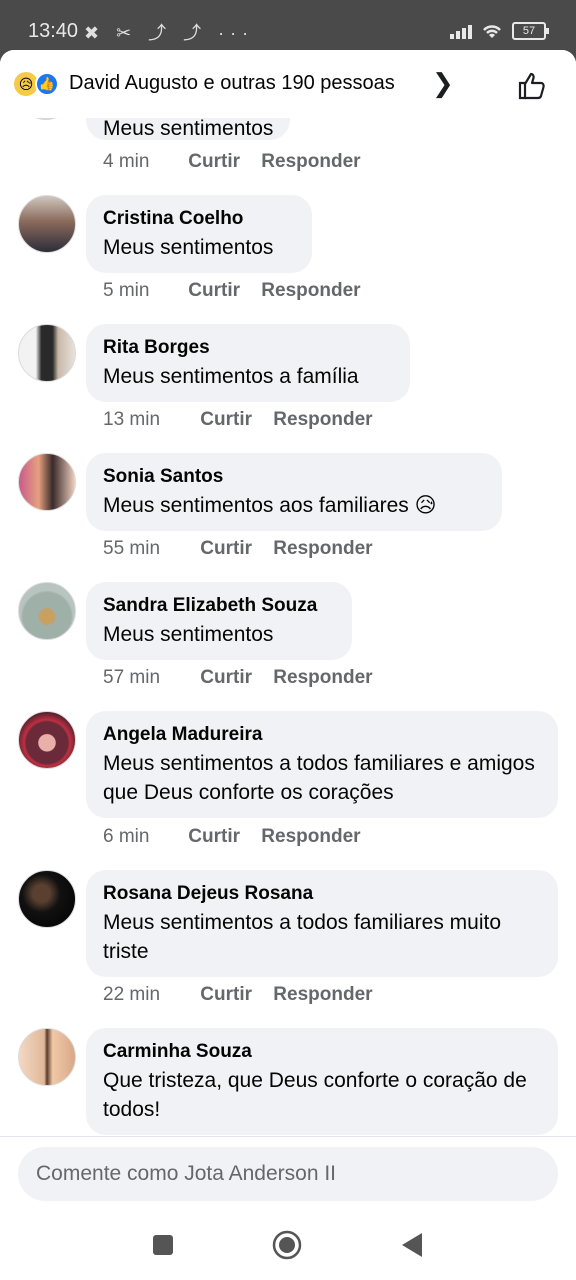  I want to click on comment-meta: 4 min Curtir Responder, so click(239, 162).